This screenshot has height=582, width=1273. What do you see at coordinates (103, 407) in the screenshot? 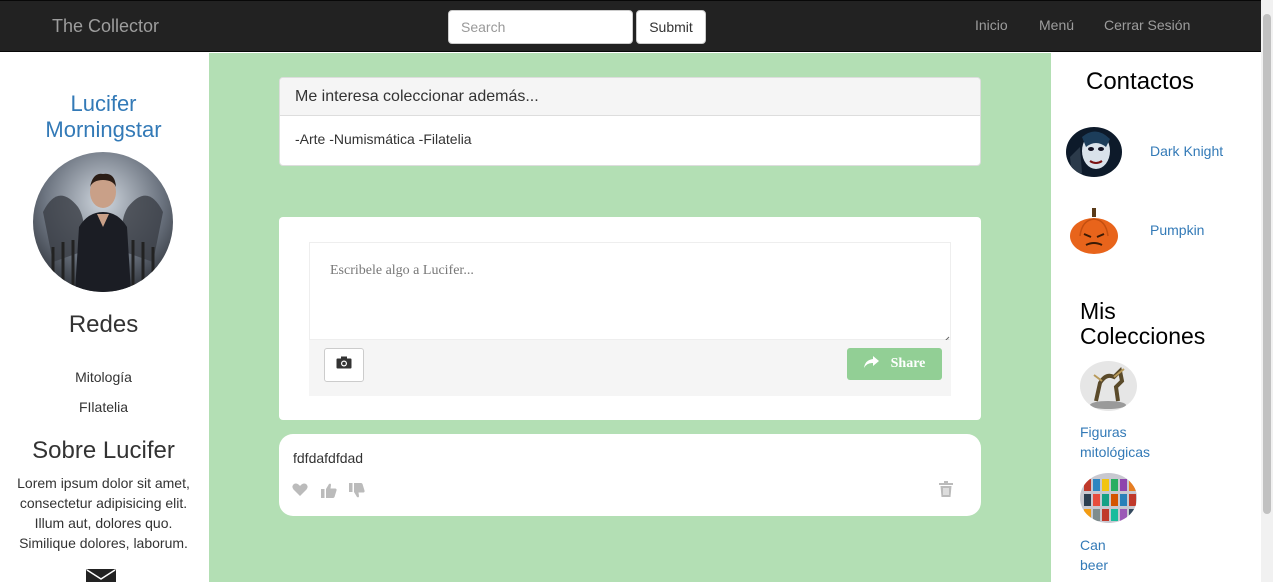
I see `redes-item-filatelia: FIlatelia` at bounding box center [103, 407].